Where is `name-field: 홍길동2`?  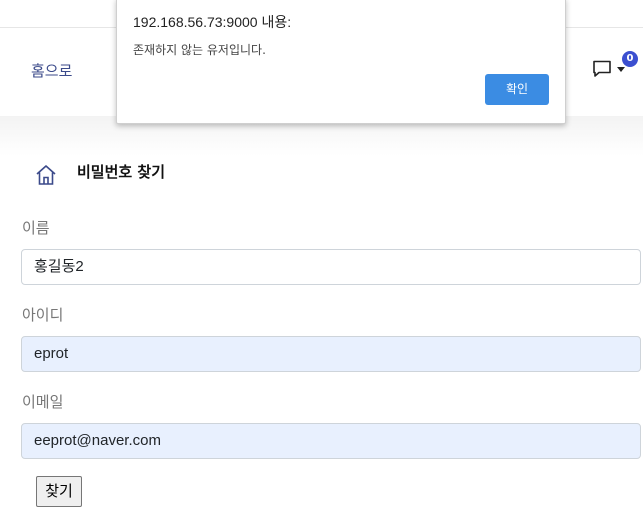 name-field: 홍길동2 is located at coordinates (331, 267).